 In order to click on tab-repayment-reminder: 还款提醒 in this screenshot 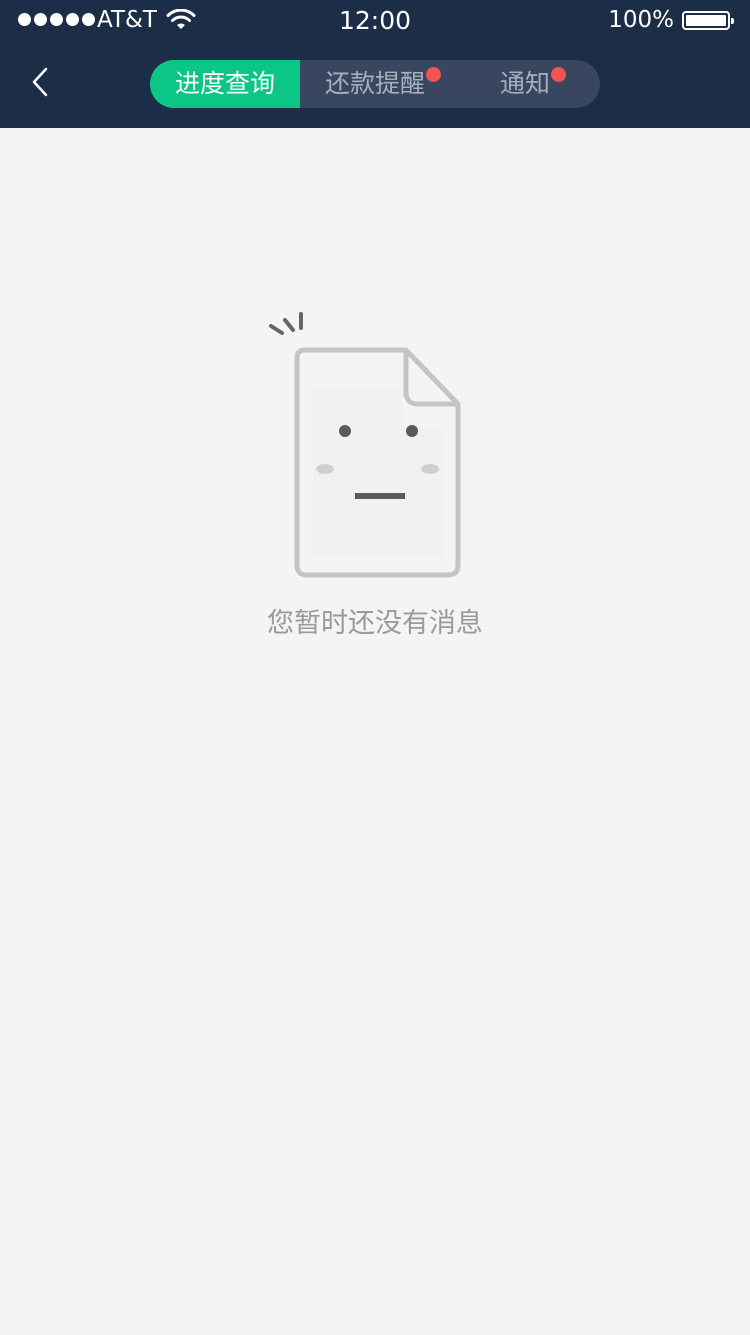, I will do `click(375, 84)`.